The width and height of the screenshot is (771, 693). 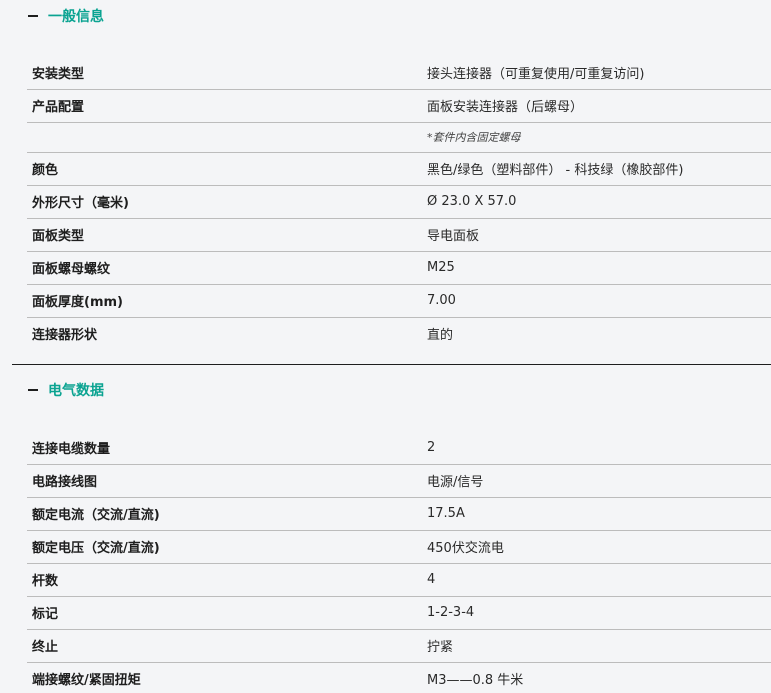 I want to click on spec-value: 2, so click(x=599, y=448).